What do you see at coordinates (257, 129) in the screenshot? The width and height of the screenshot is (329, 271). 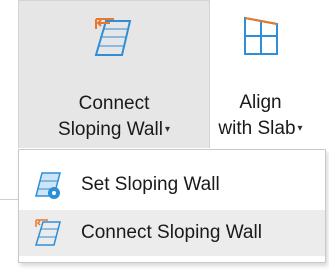 I see `align-label-line2: with Slab` at bounding box center [257, 129].